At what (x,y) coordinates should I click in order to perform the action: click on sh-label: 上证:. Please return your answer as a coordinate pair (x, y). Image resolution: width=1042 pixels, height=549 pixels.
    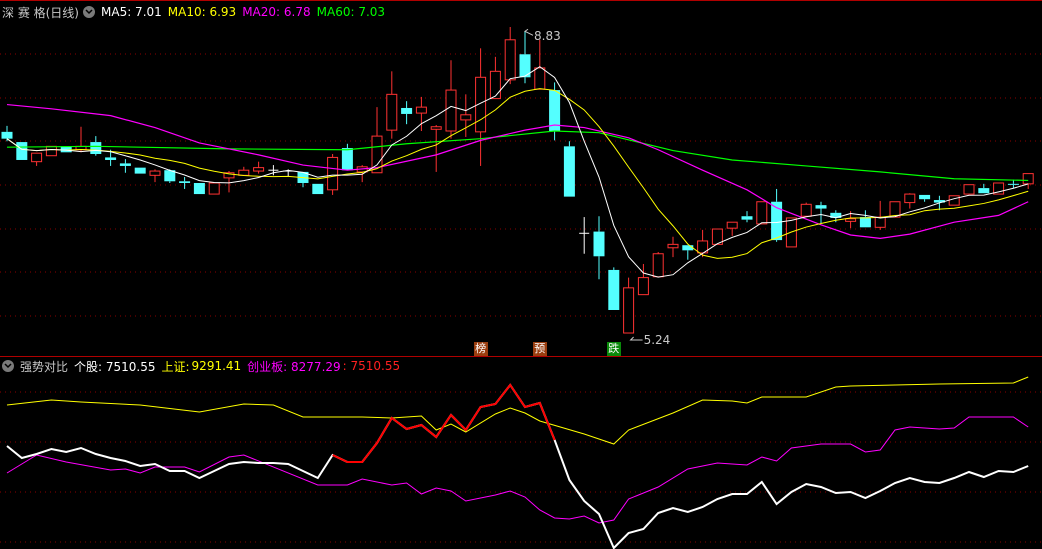
    Looking at the image, I should click on (175, 366).